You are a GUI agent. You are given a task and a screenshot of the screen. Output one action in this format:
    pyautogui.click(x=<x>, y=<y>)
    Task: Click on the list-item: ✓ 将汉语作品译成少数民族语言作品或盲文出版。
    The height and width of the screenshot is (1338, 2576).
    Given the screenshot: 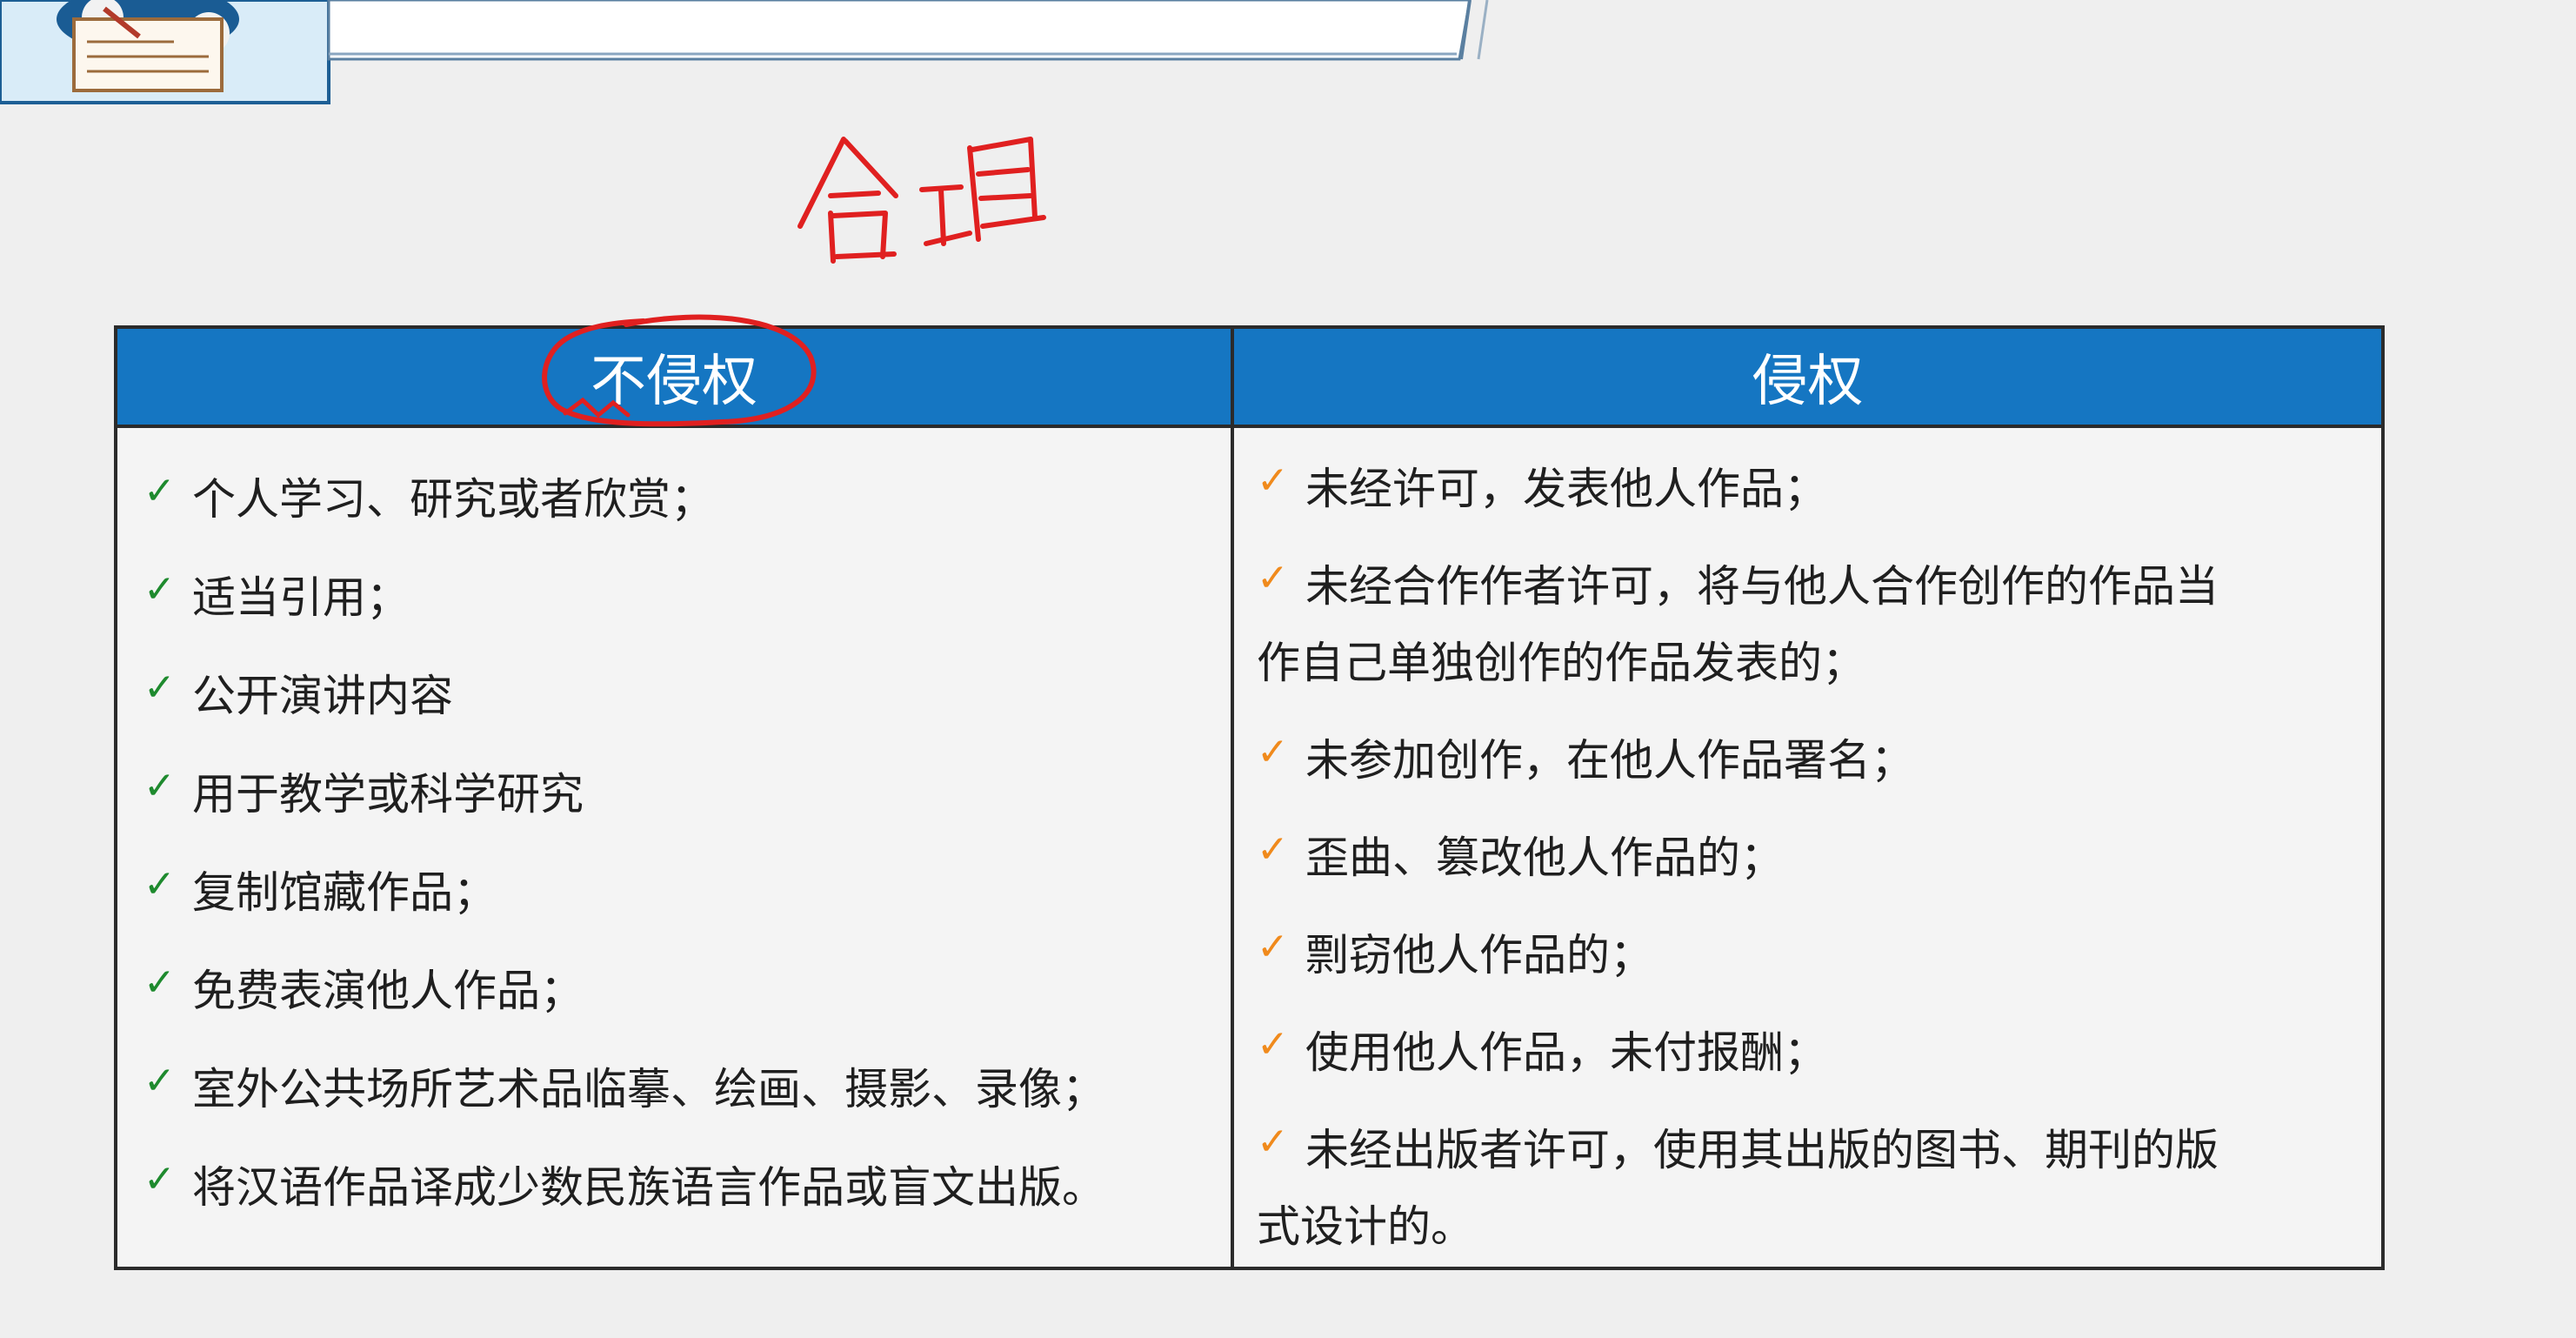 What is the action you would take?
    pyautogui.click(x=682, y=1187)
    